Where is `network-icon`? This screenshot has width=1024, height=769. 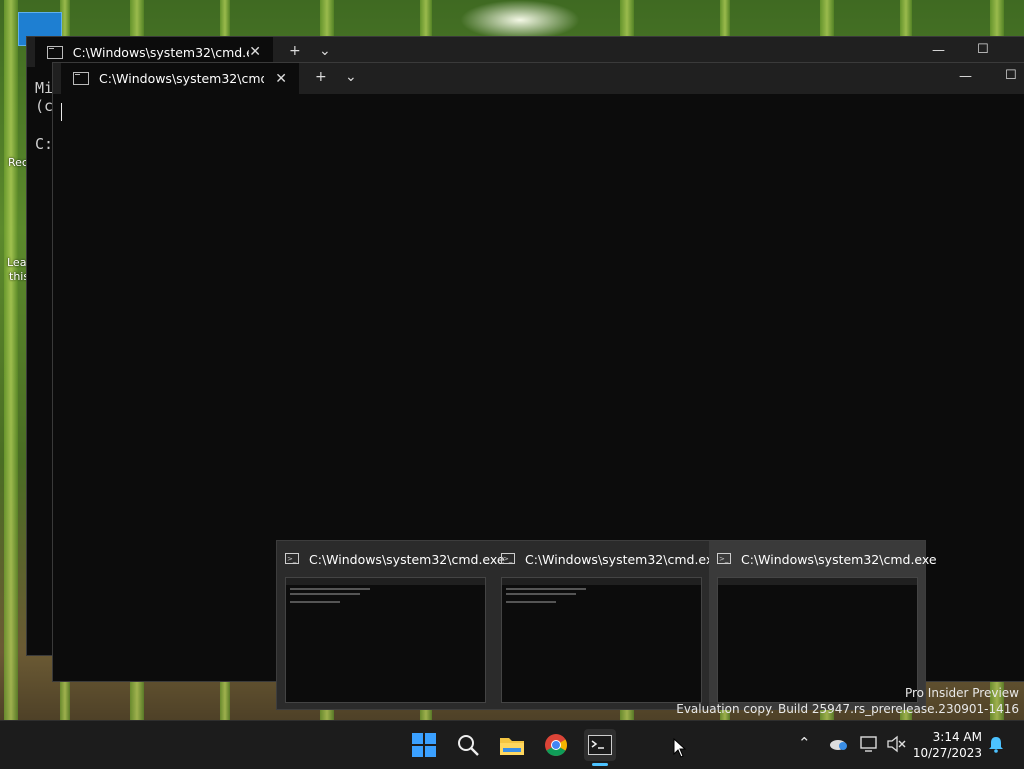
network-icon is located at coordinates (870, 746).